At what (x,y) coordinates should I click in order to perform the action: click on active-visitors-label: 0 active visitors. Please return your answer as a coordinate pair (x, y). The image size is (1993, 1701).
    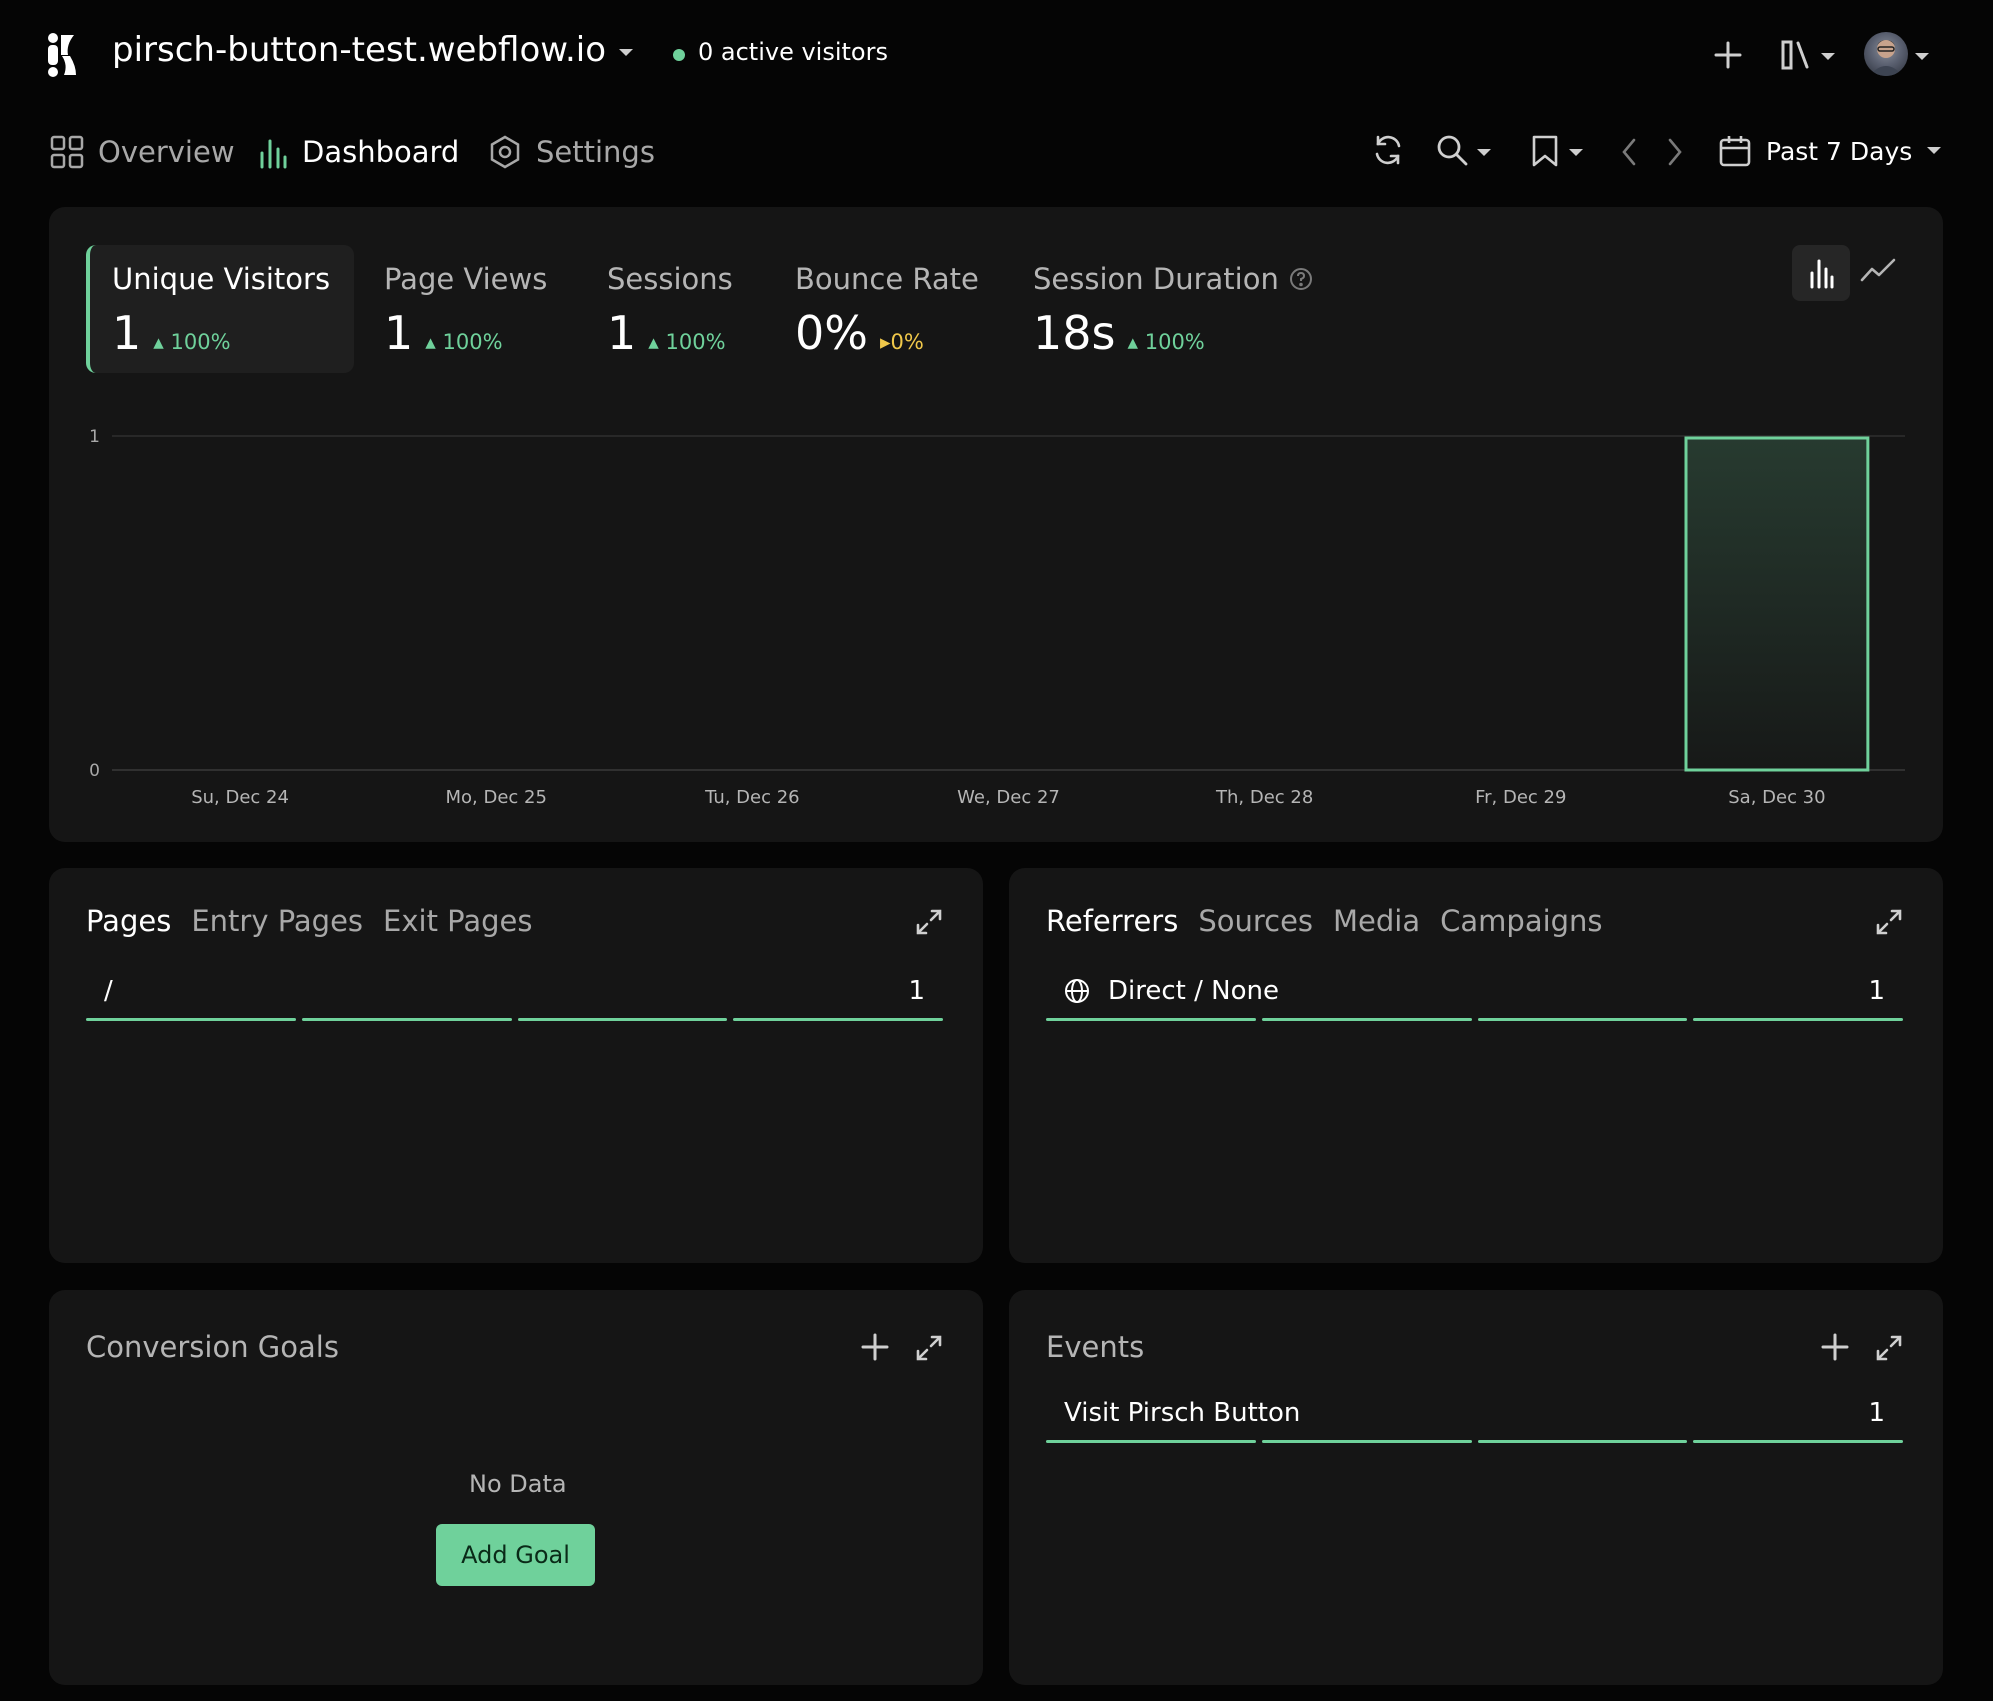
    Looking at the image, I should click on (793, 52).